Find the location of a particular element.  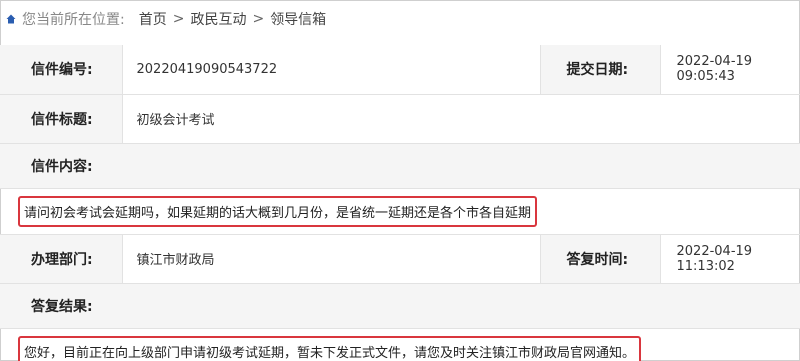

department-label: 办理部门: is located at coordinates (61, 259).